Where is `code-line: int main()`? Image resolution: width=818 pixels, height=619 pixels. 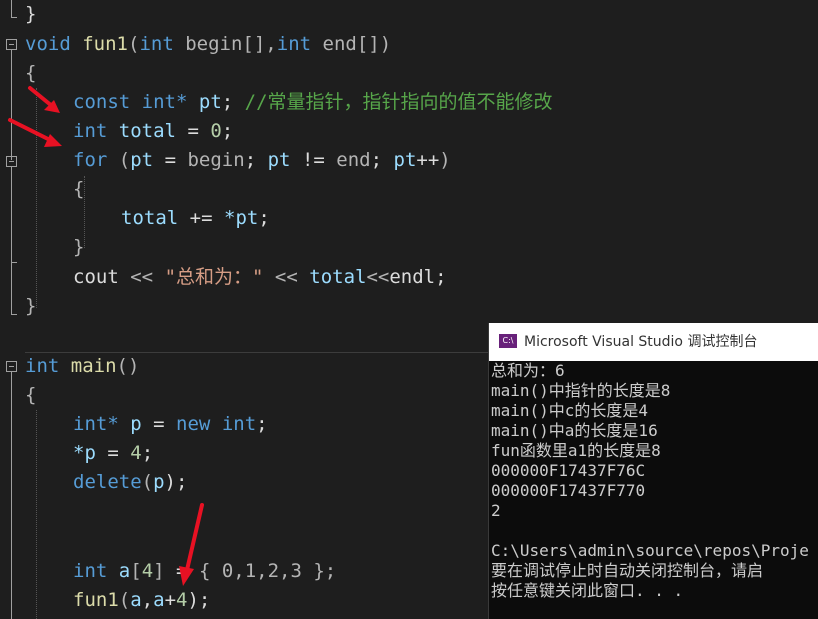 code-line: int main() is located at coordinates (82, 366).